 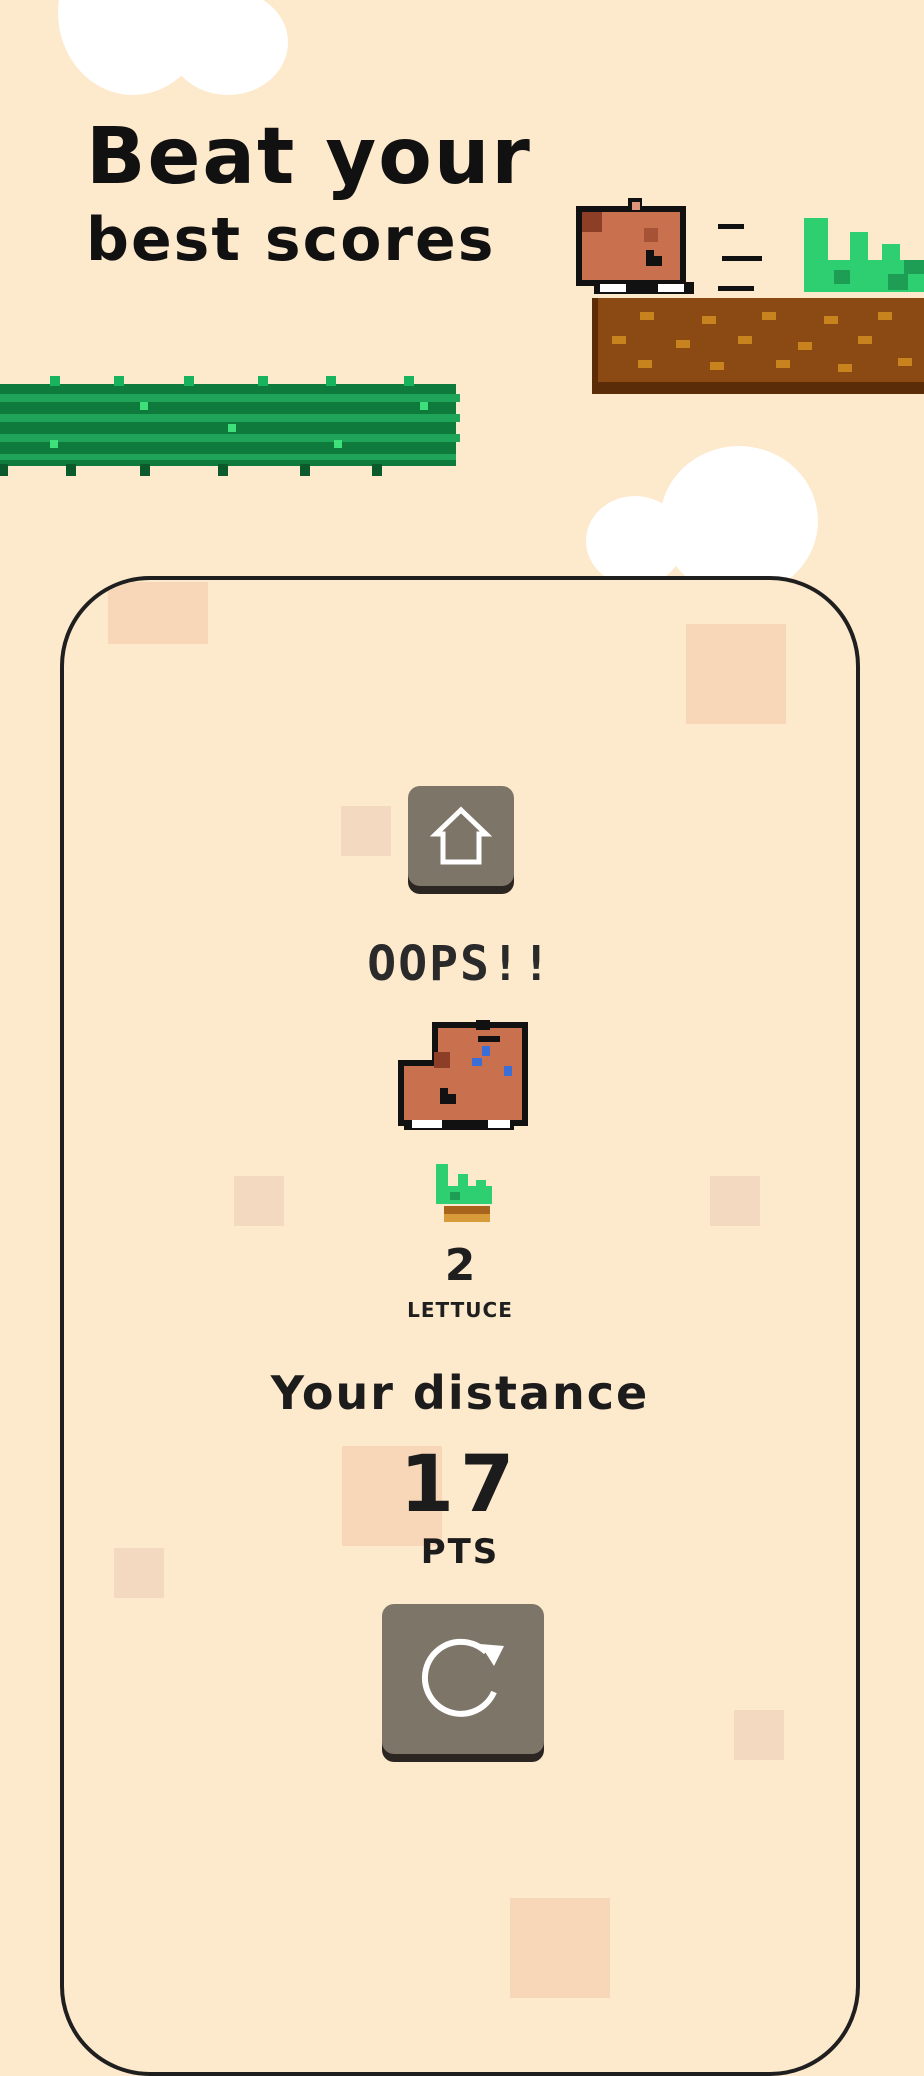 I want to click on replay-button, so click(x=463, y=1679).